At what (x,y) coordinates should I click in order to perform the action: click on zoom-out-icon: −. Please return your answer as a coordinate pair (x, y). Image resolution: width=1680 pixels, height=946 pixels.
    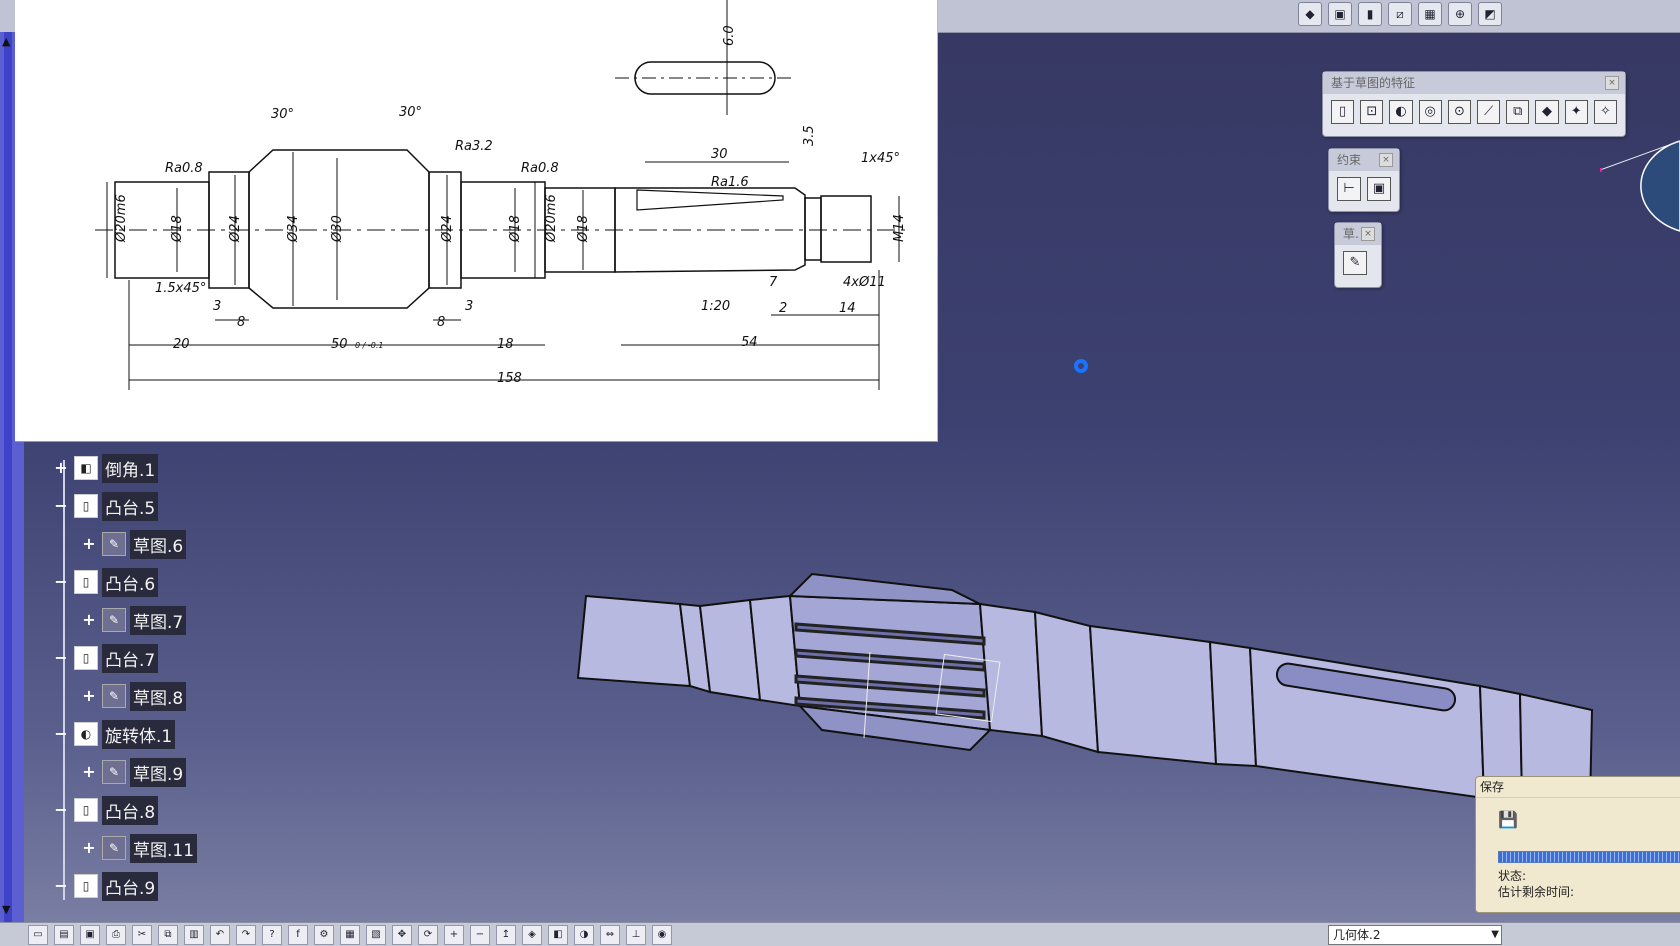
    Looking at the image, I should click on (480, 935).